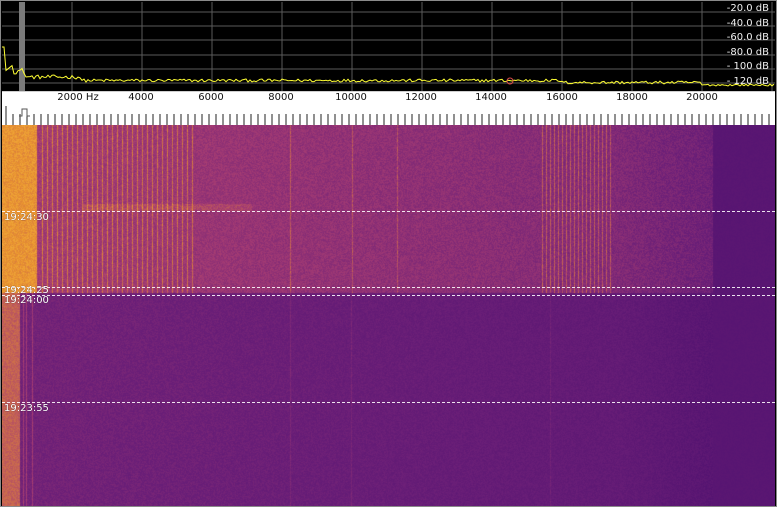  Describe the element at coordinates (421, 97) in the screenshot. I see `frequency-label-12000: 12000` at that location.